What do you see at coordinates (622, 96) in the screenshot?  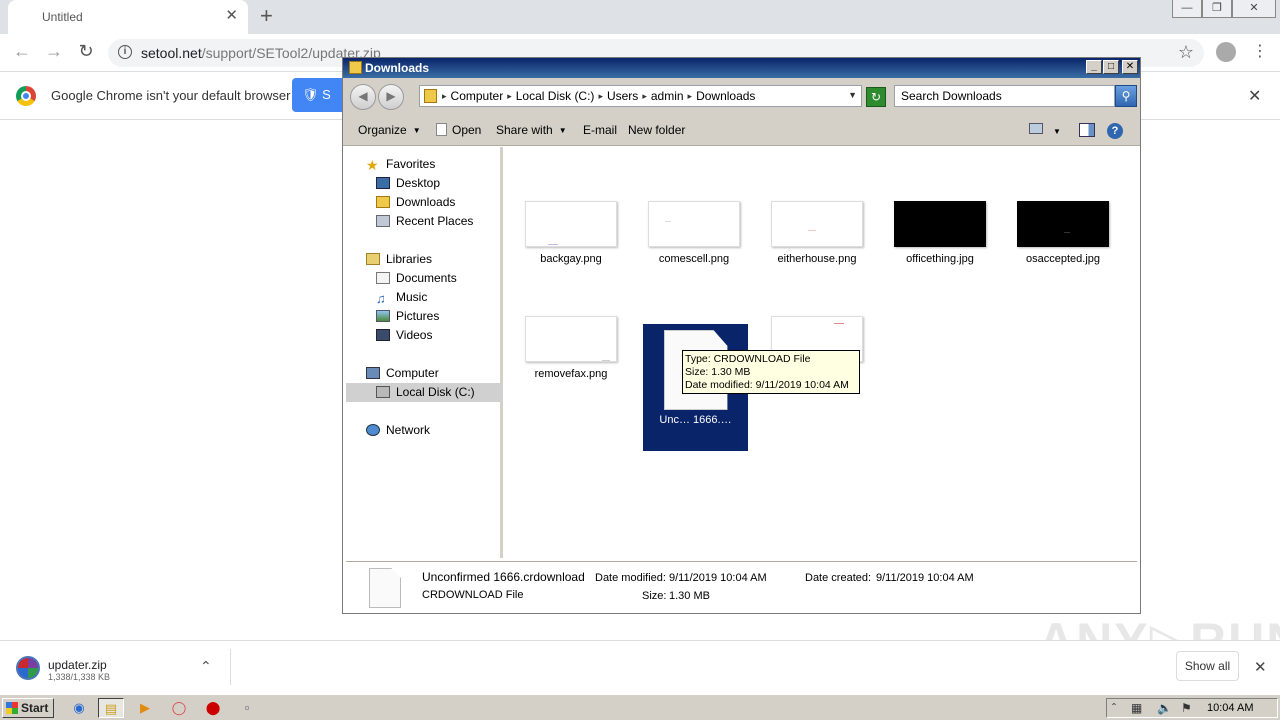 I see `crumb-users: Users` at bounding box center [622, 96].